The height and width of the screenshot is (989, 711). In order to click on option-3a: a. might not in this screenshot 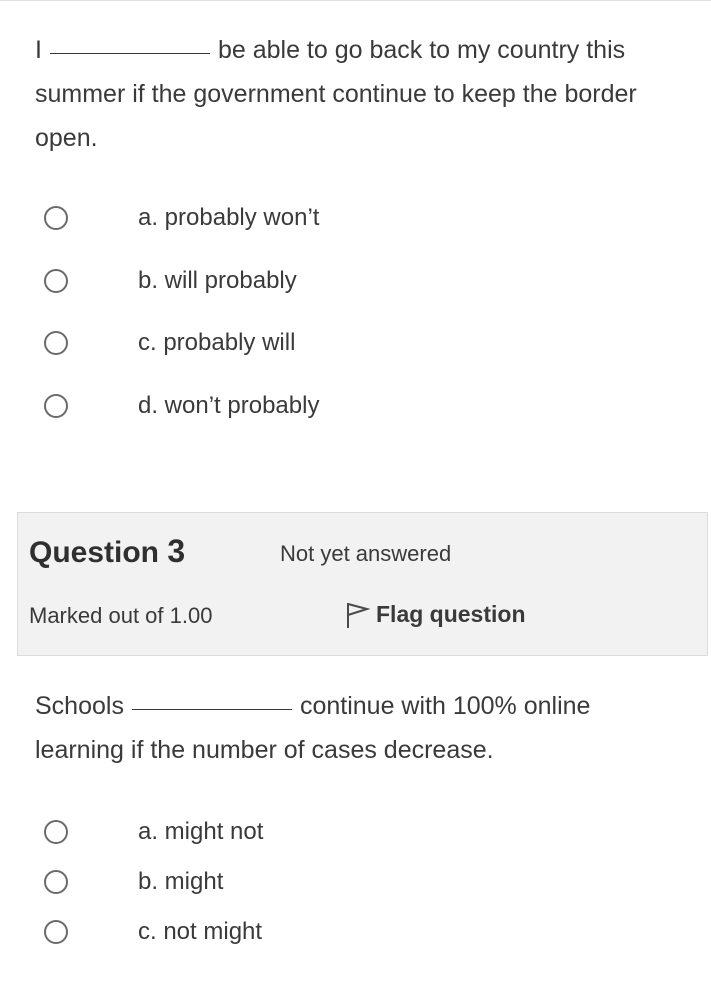, I will do `click(153, 832)`.